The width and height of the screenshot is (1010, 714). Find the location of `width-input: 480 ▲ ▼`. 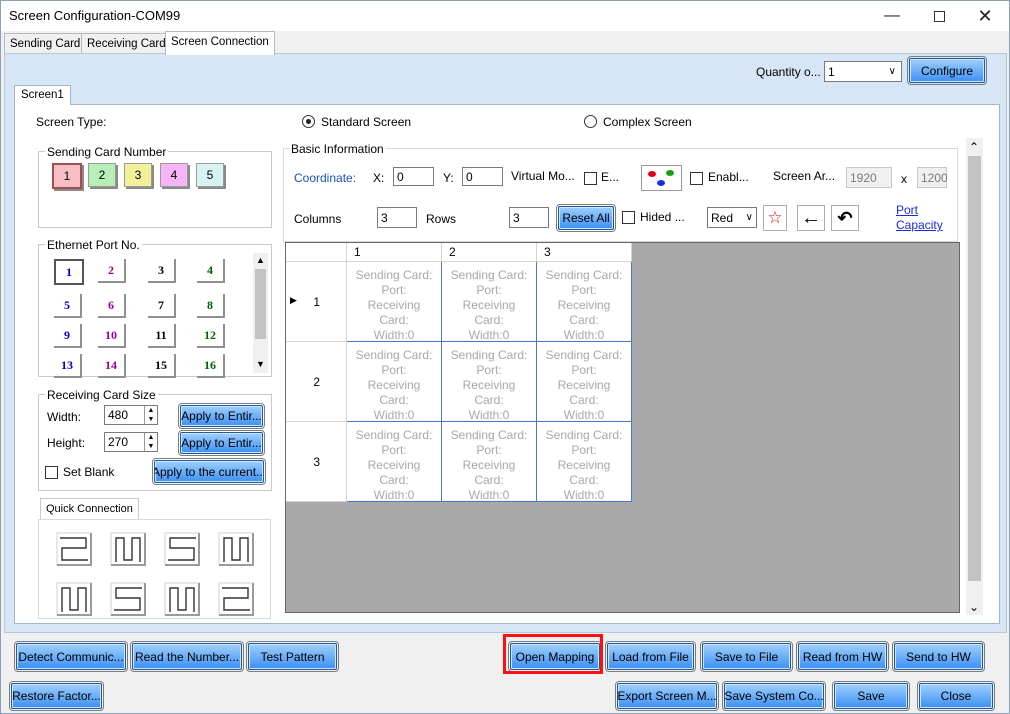

width-input: 480 ▲ ▼ is located at coordinates (131, 415).